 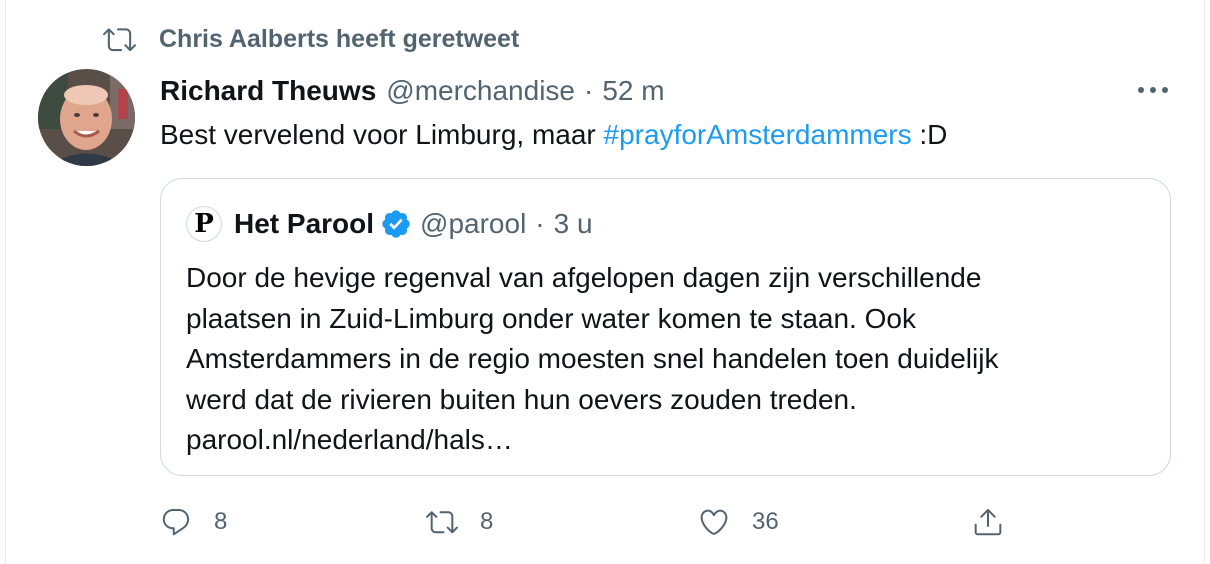 I want to click on more-options-icon, so click(x=1153, y=90).